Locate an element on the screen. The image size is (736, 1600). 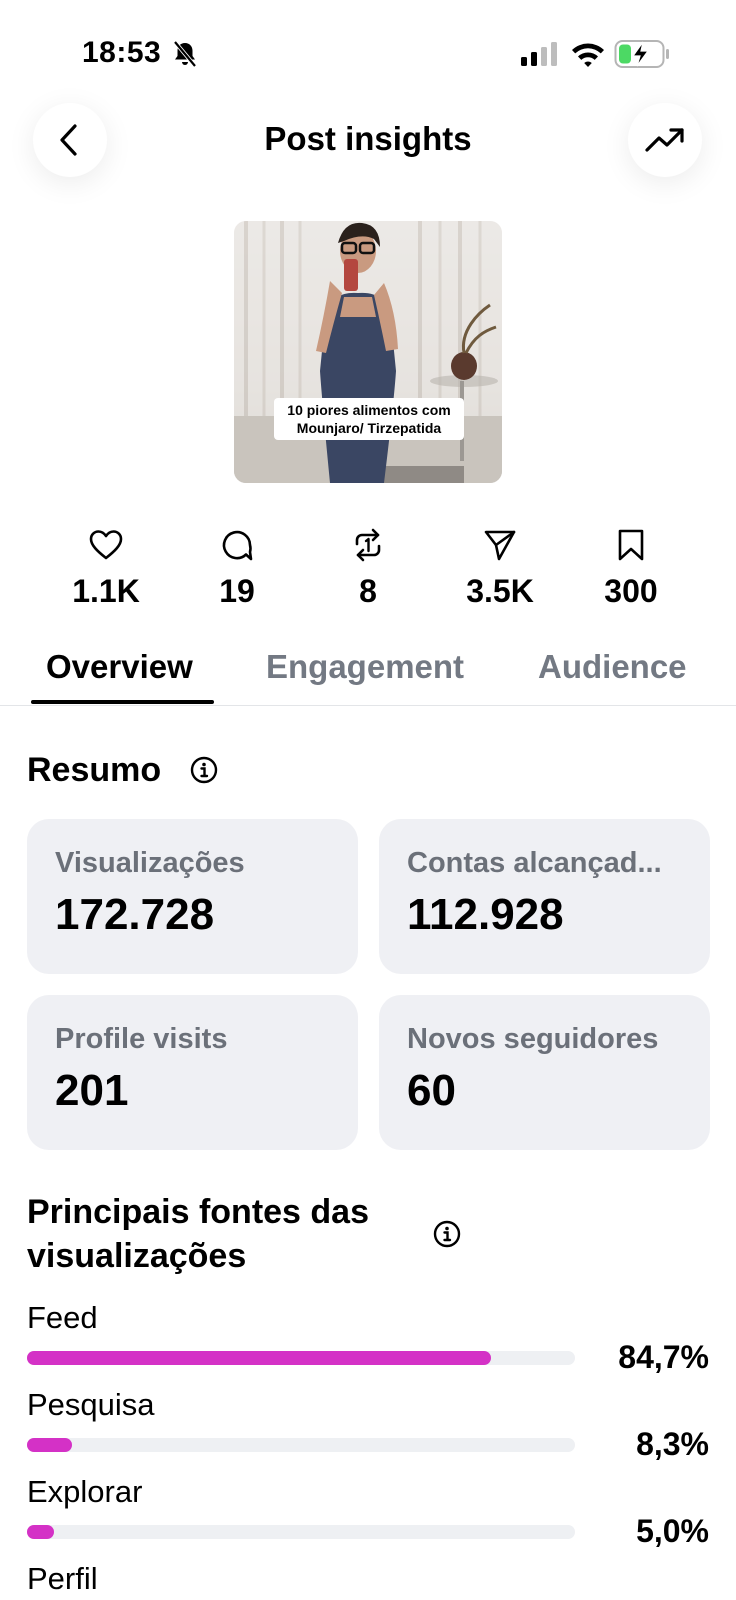
metric-value: 60 is located at coordinates (431, 1090).